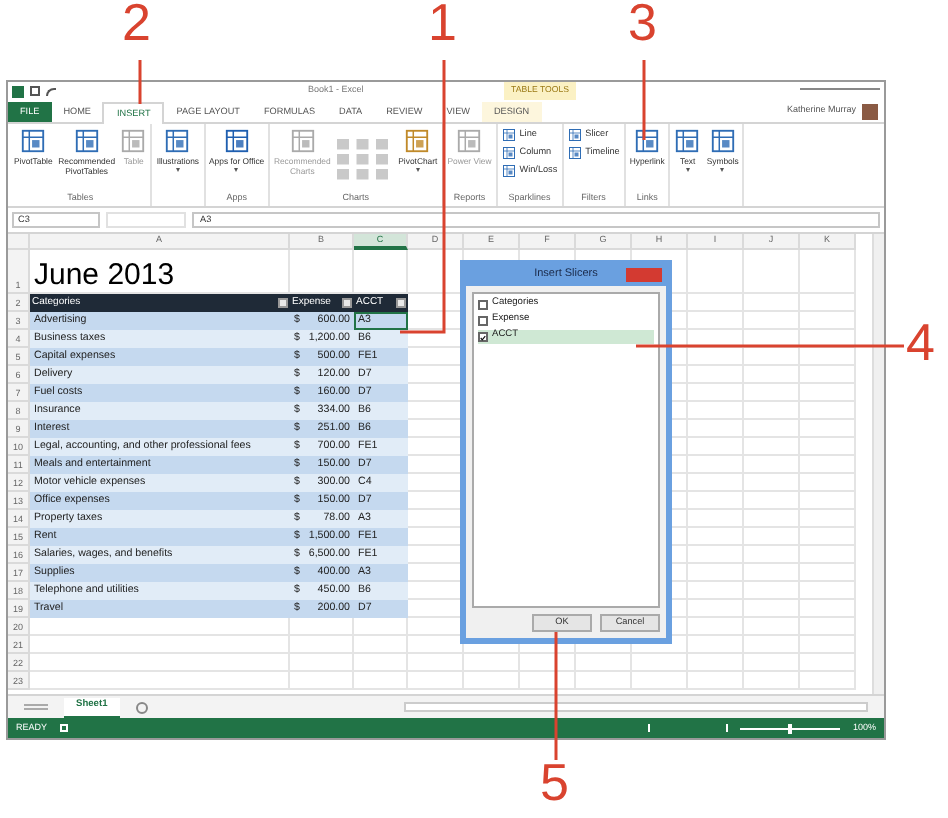  I want to click on callout-number: 3, so click(642, 24).